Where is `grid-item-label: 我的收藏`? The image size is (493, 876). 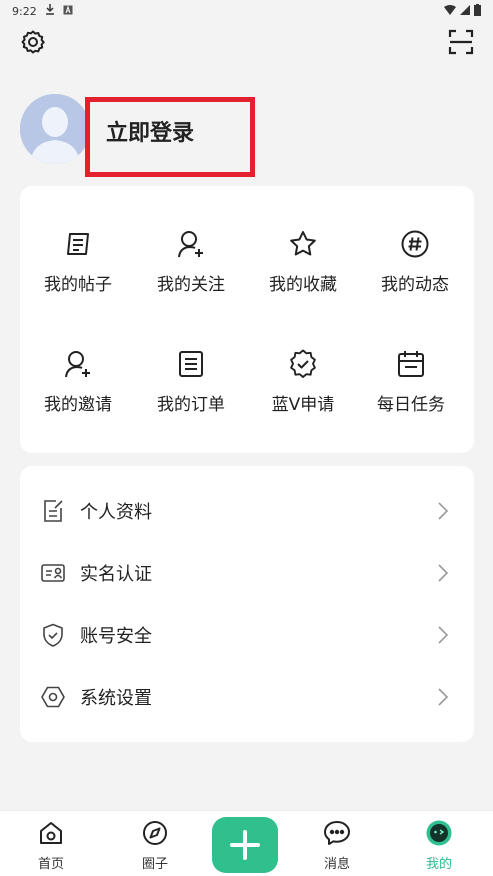
grid-item-label: 我的收藏 is located at coordinates (303, 285).